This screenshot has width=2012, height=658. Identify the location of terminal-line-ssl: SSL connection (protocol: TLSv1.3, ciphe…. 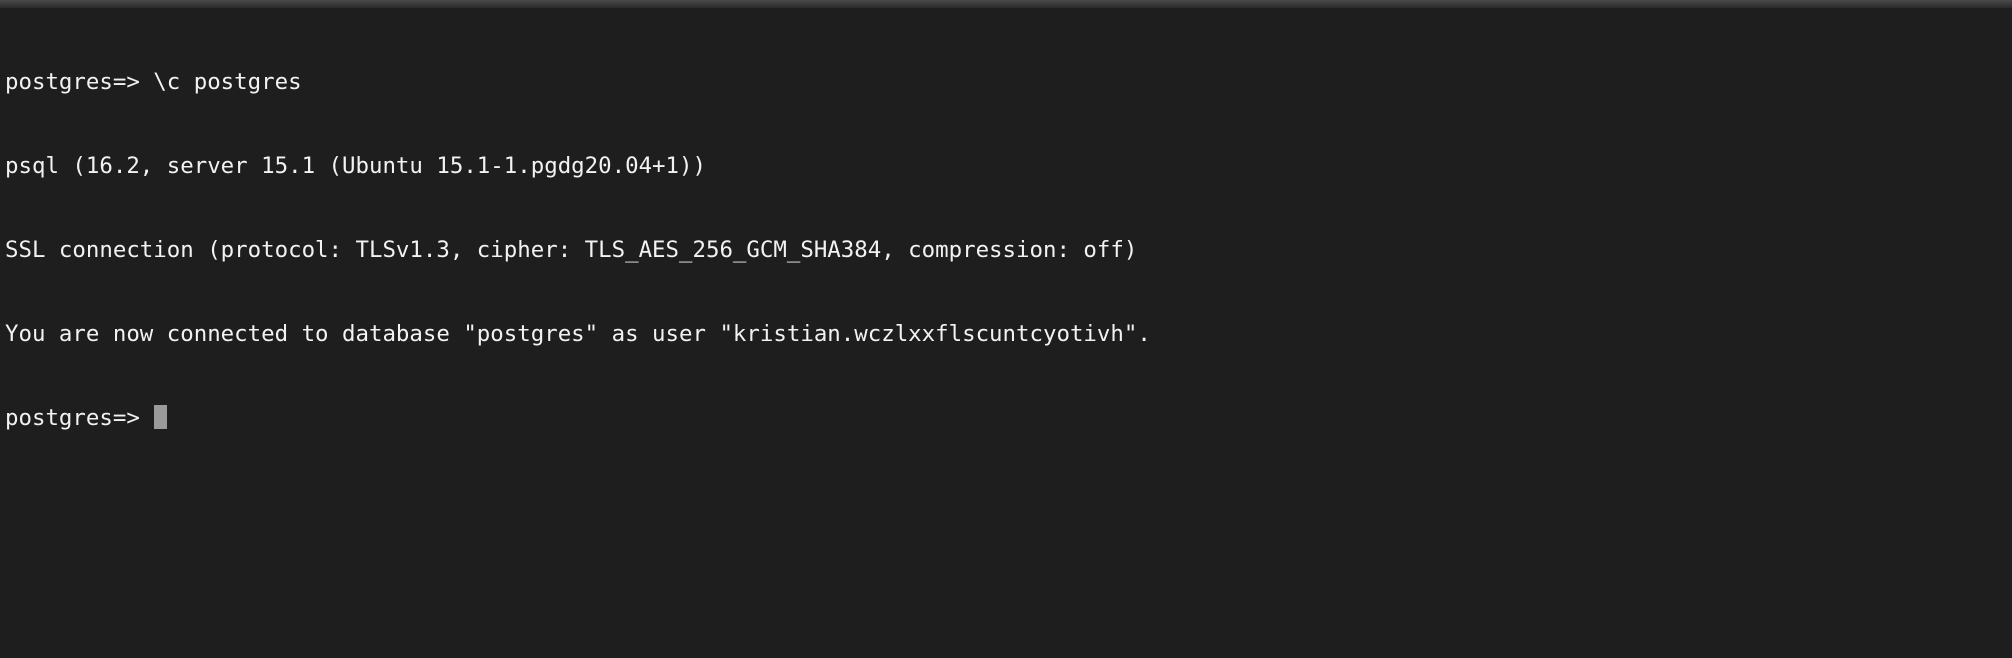
(571, 250).